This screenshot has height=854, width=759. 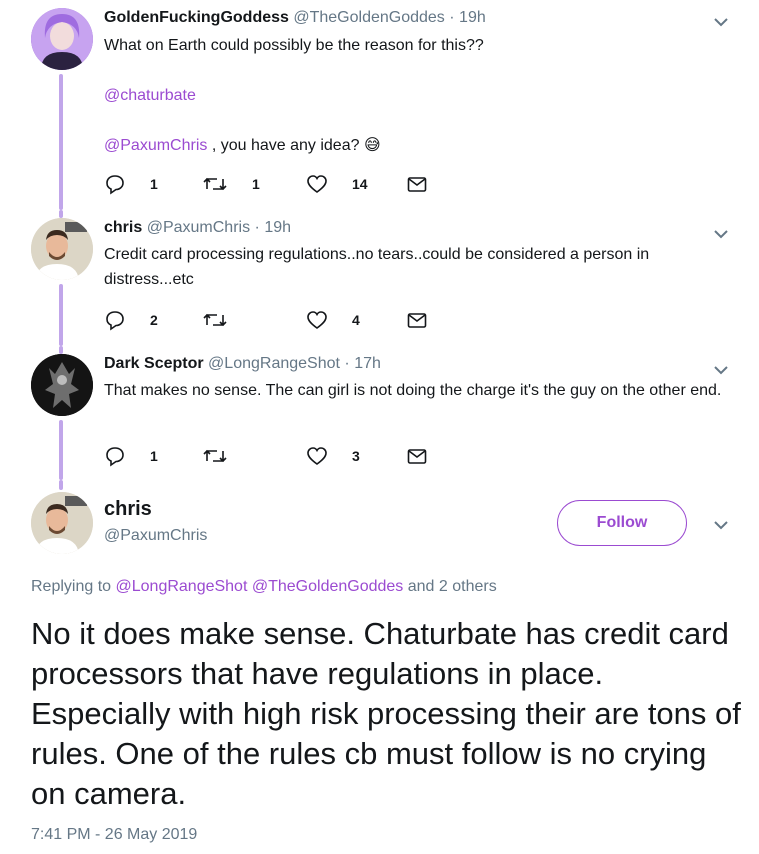 I want to click on tweet-text-line: , you have any idea?, so click(x=285, y=145).